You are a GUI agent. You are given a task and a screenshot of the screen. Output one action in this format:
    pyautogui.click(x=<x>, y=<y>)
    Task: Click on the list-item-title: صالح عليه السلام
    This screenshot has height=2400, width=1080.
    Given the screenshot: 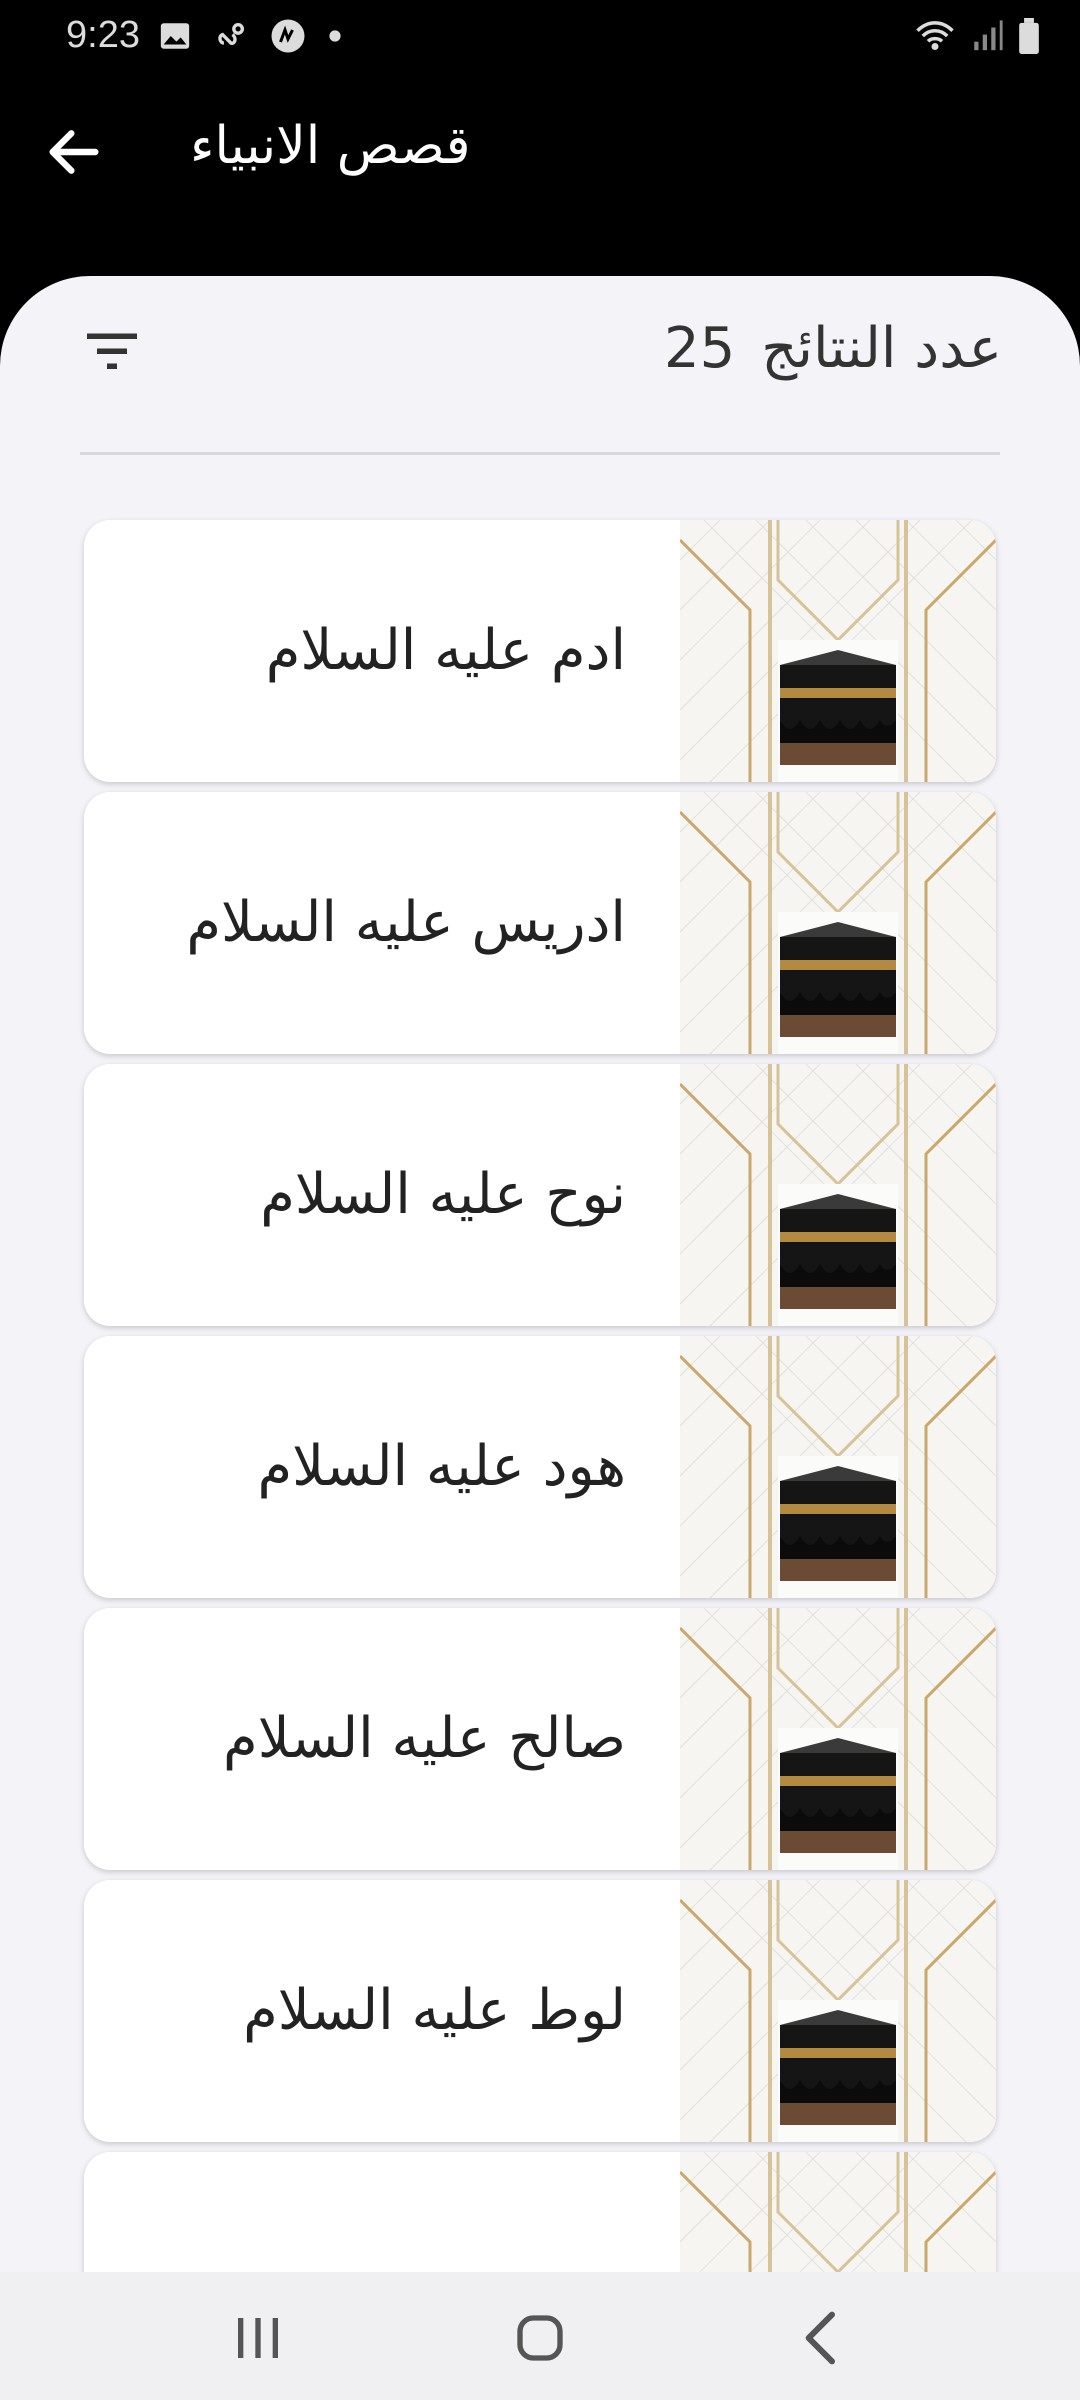 What is the action you would take?
    pyautogui.click(x=424, y=1738)
    